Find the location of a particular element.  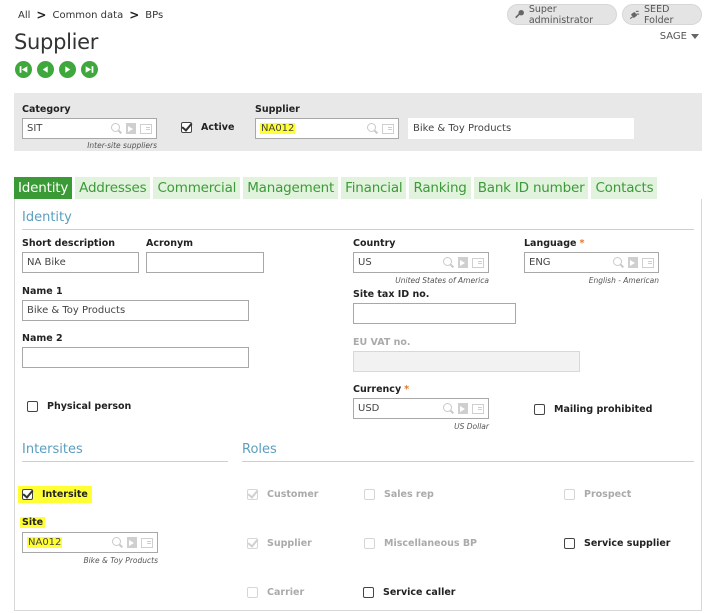

tab-financial: Financial is located at coordinates (374, 188).